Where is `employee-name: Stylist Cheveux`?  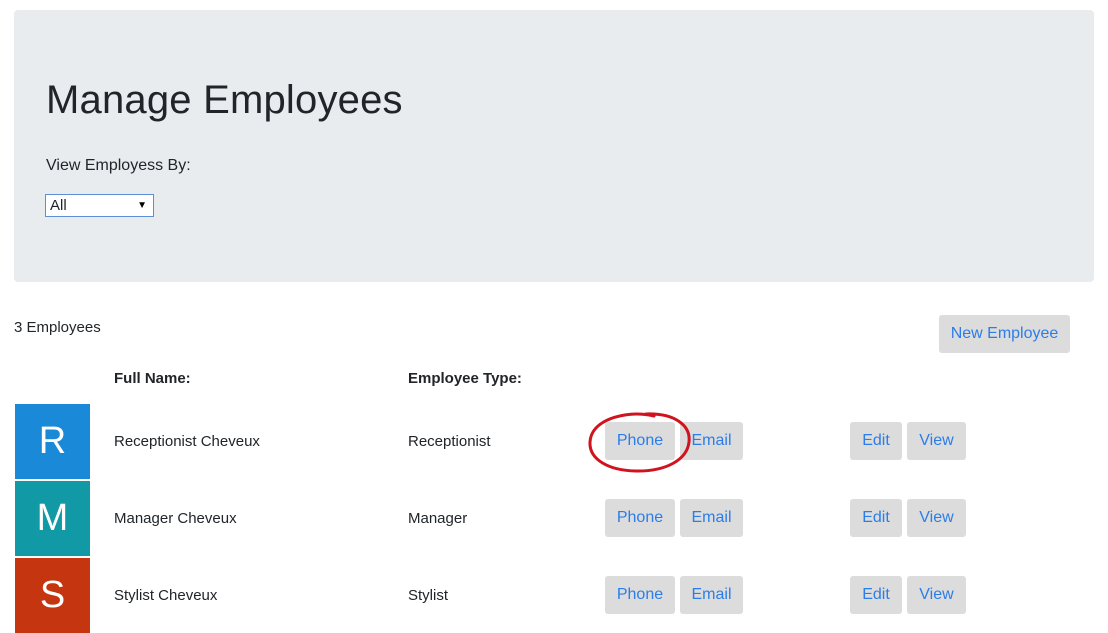 employee-name: Stylist Cheveux is located at coordinates (166, 595).